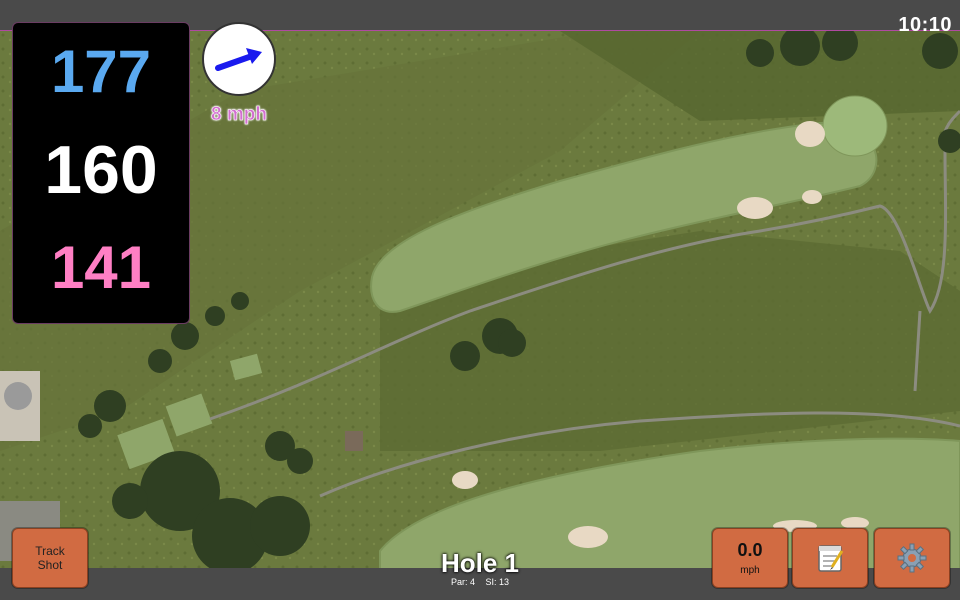 The image size is (960, 600). I want to click on wind-speed-button: 0.0 mph, so click(750, 558).